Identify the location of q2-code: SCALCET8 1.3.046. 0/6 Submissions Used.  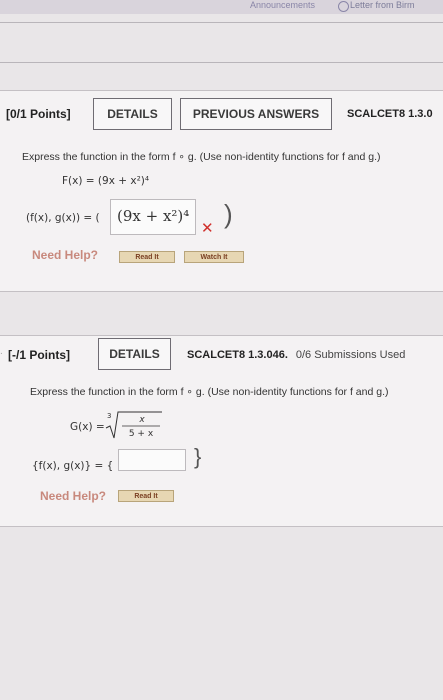
(296, 355).